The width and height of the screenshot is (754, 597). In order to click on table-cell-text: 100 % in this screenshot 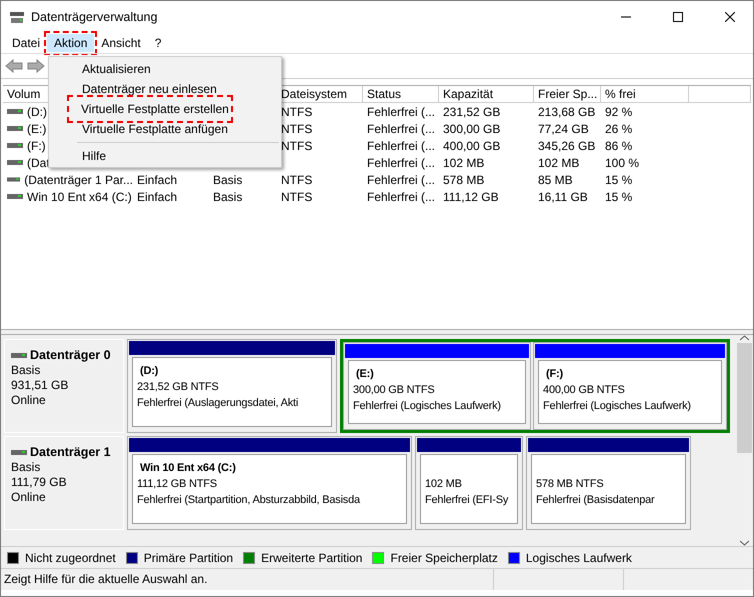, I will do `click(622, 163)`.